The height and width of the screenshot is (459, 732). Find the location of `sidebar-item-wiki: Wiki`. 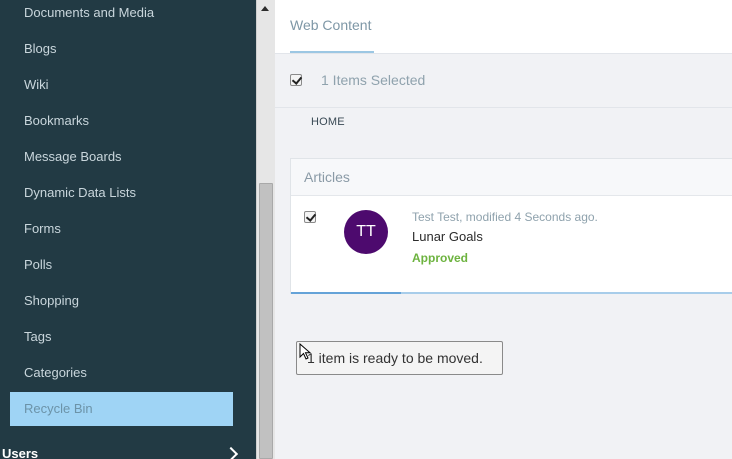

sidebar-item-wiki: Wiki is located at coordinates (128, 85).